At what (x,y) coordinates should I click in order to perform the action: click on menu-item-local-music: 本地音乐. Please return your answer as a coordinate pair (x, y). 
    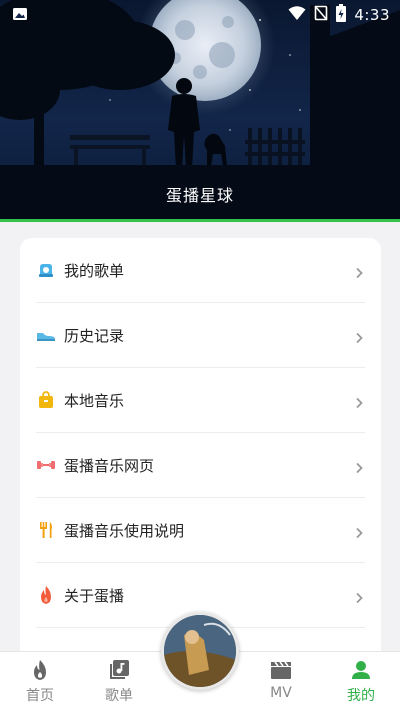
    Looking at the image, I should click on (200, 400).